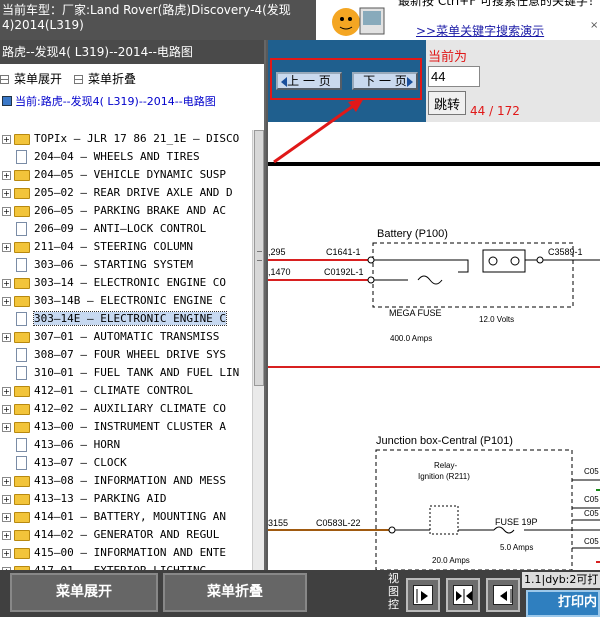 This screenshot has width=600, height=617. What do you see at coordinates (105, 78) in the screenshot?
I see `collapse-all-link: 菜单折叠` at bounding box center [105, 78].